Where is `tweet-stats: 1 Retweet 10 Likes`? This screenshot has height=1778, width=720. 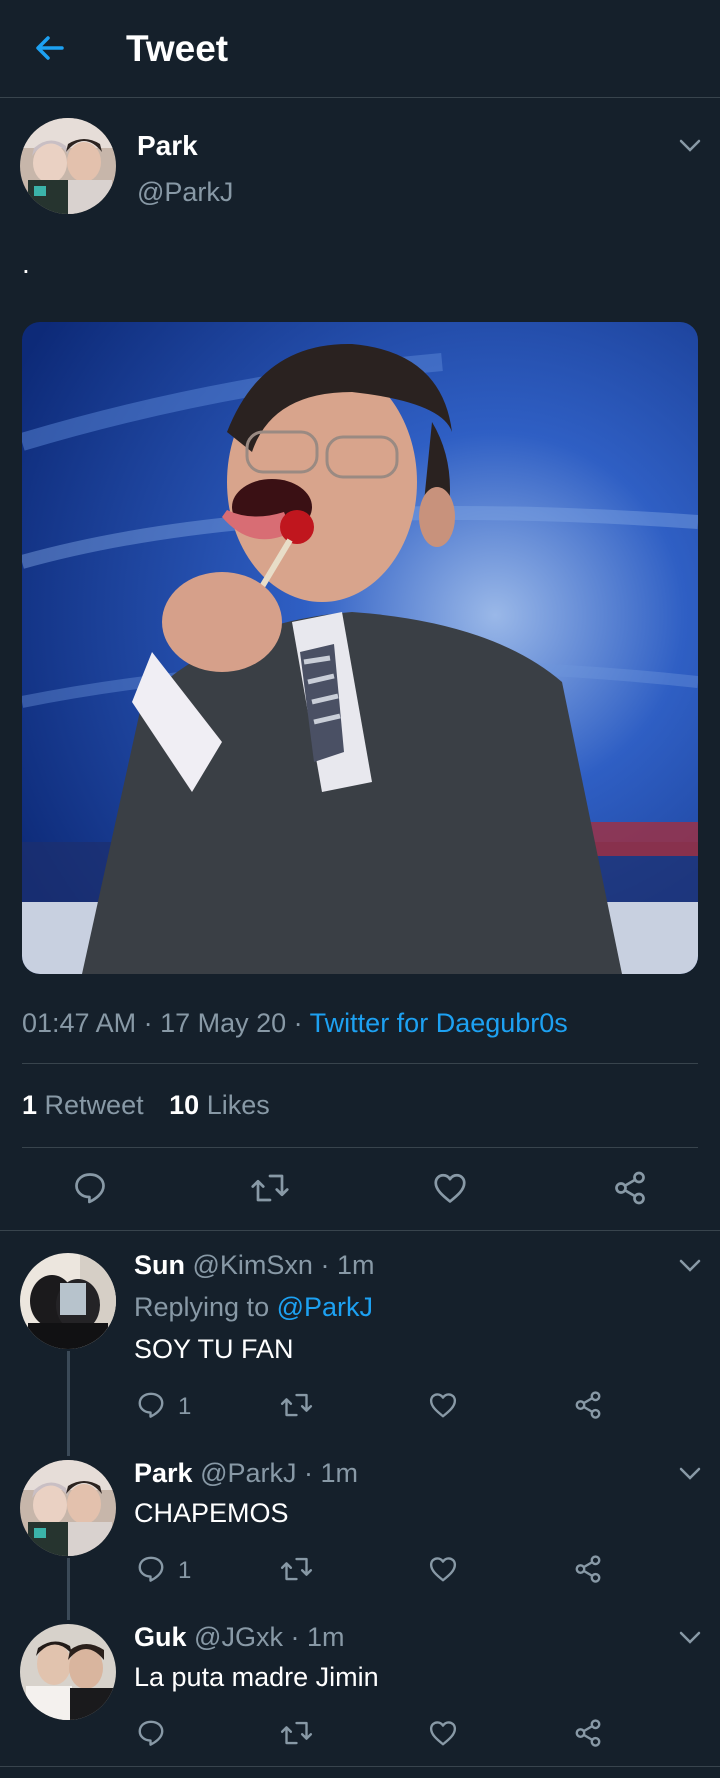 tweet-stats: 1 Retweet 10 Likes is located at coordinates (146, 1105).